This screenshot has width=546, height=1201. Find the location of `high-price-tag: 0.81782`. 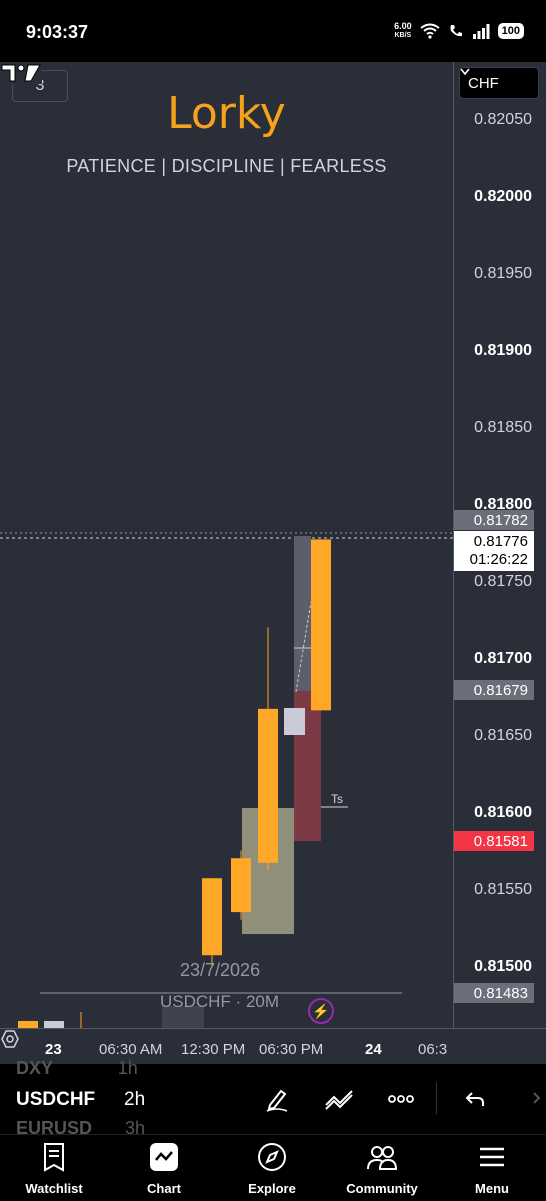

high-price-tag: 0.81782 is located at coordinates (494, 520).